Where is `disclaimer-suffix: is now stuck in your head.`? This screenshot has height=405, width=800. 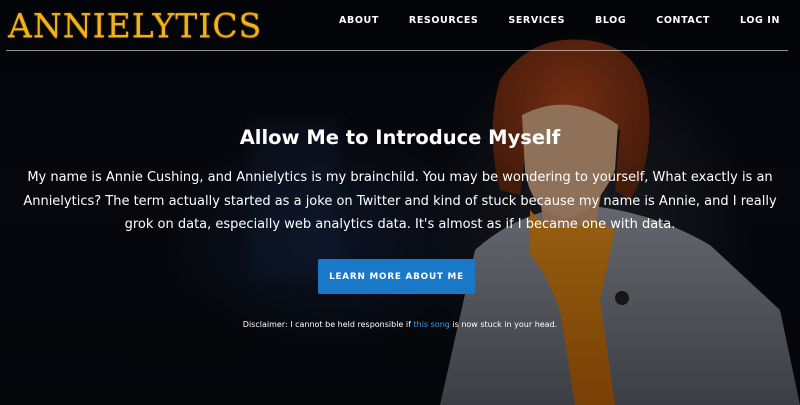
disclaimer-suffix: is now stuck in your head. is located at coordinates (503, 324).